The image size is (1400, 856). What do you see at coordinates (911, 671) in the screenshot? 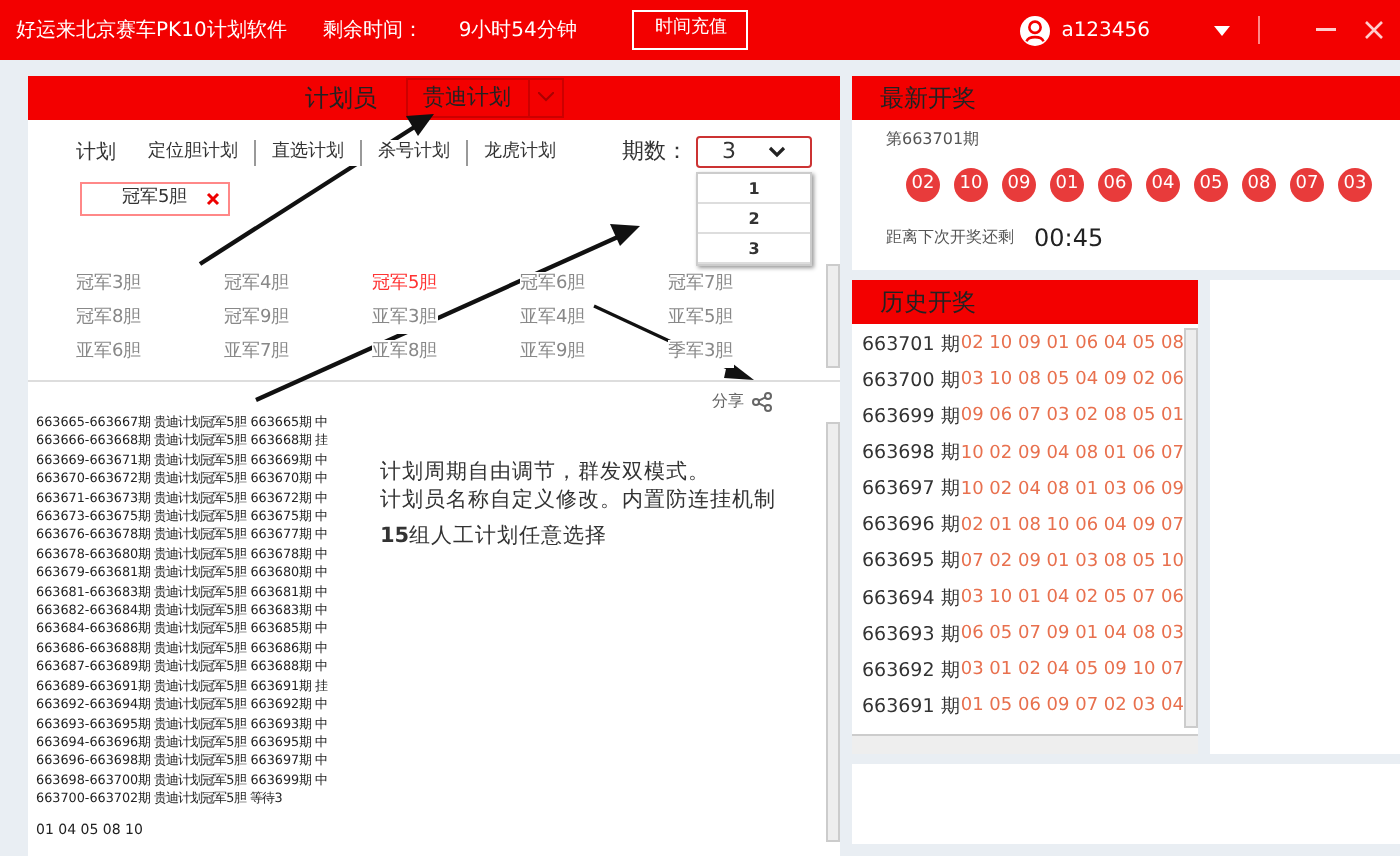
I see `period-cell-text: 663692 期` at bounding box center [911, 671].